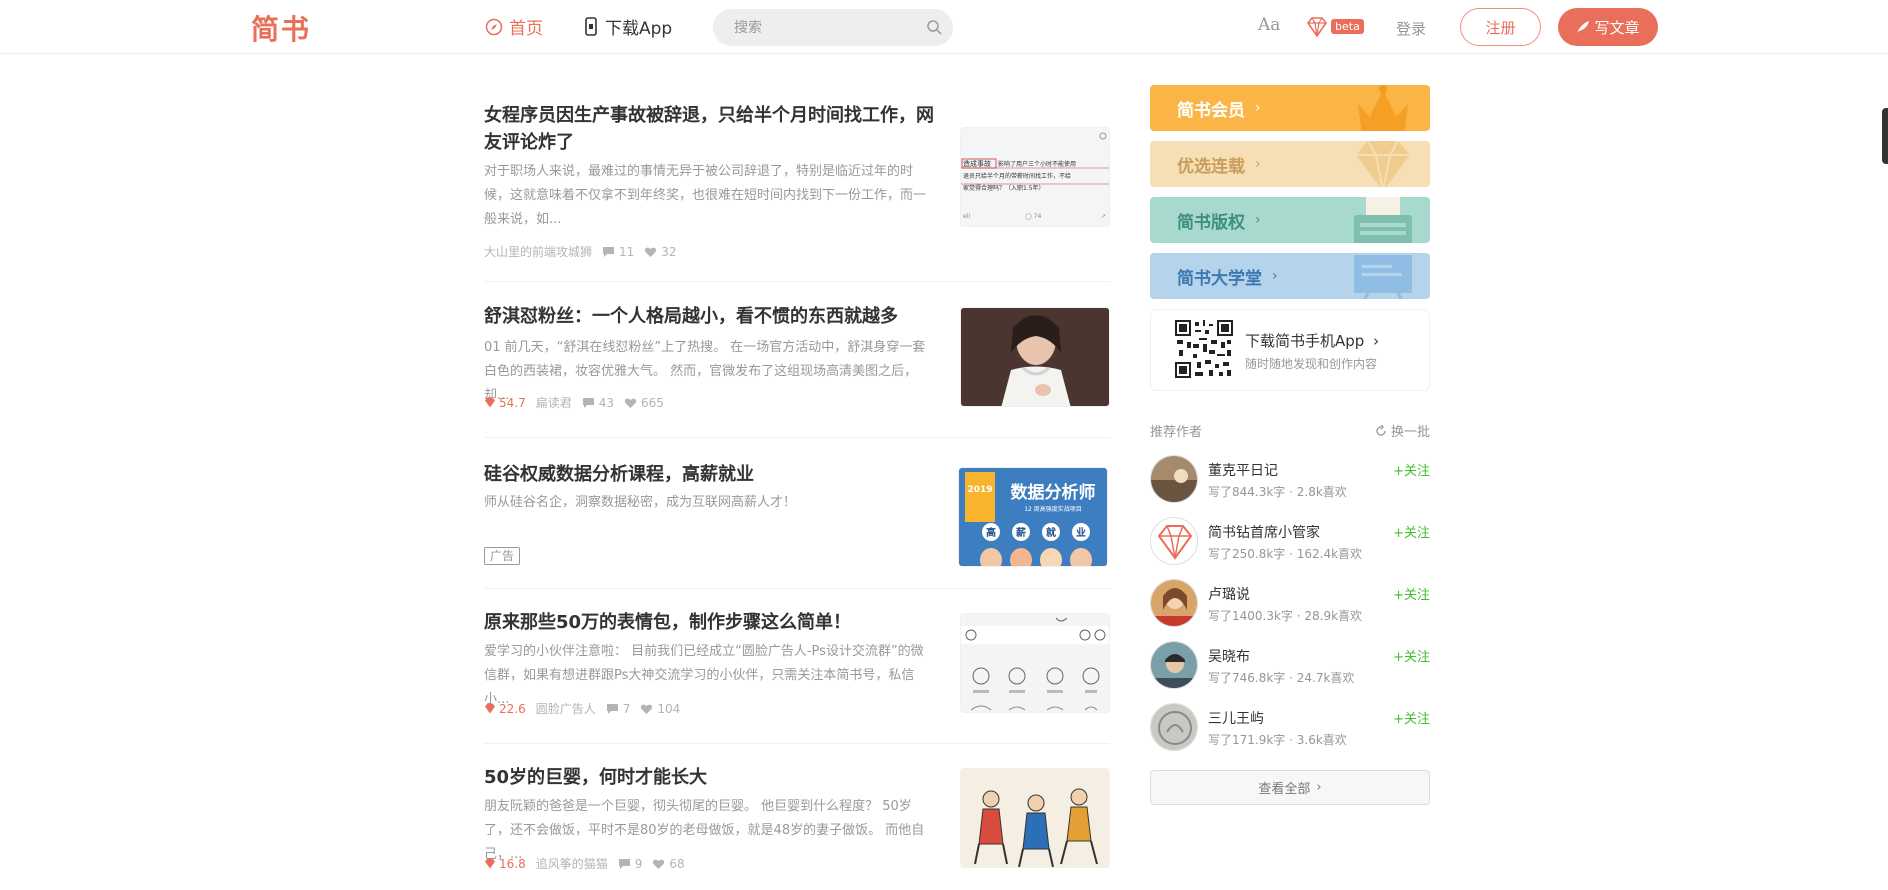 The width and height of the screenshot is (1888, 890). I want to click on ad-title: 硅谷权威数据分析课程，高薪就业, so click(709, 474).